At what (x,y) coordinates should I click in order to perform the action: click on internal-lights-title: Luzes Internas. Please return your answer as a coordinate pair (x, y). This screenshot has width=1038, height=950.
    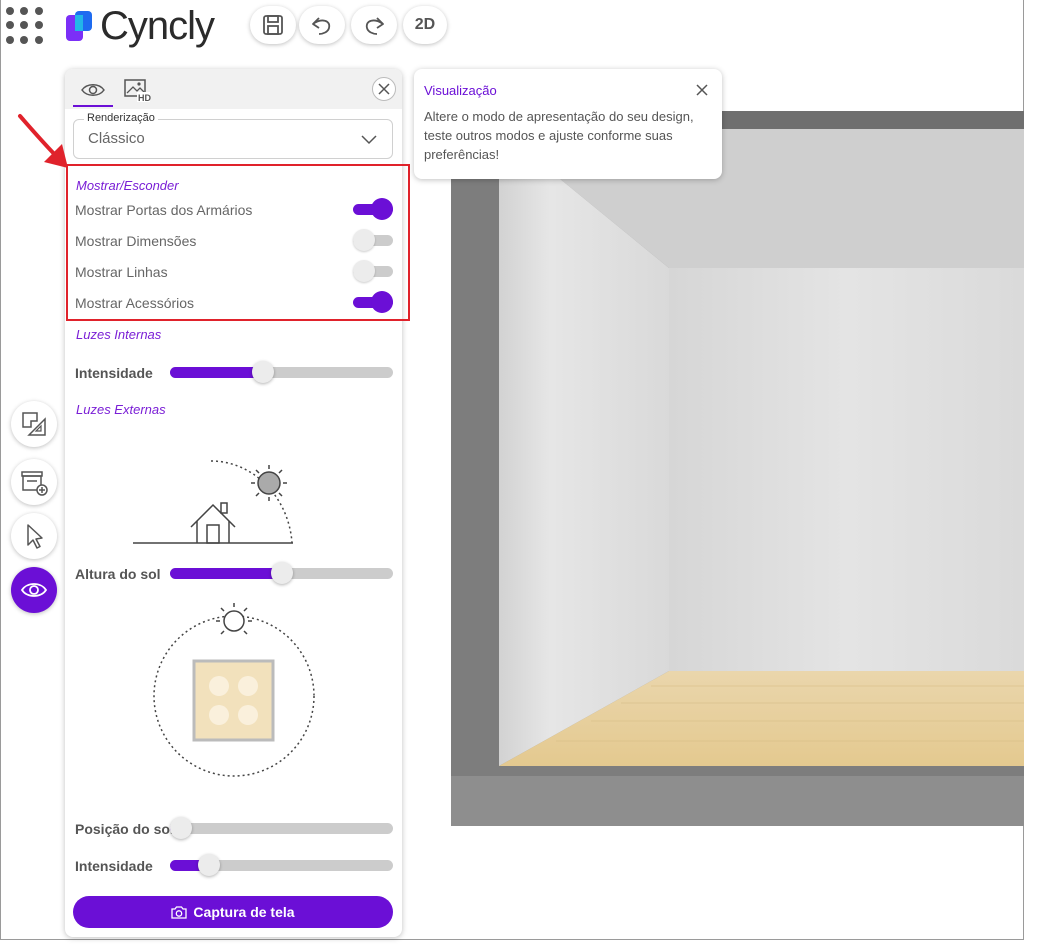
    Looking at the image, I should click on (119, 334).